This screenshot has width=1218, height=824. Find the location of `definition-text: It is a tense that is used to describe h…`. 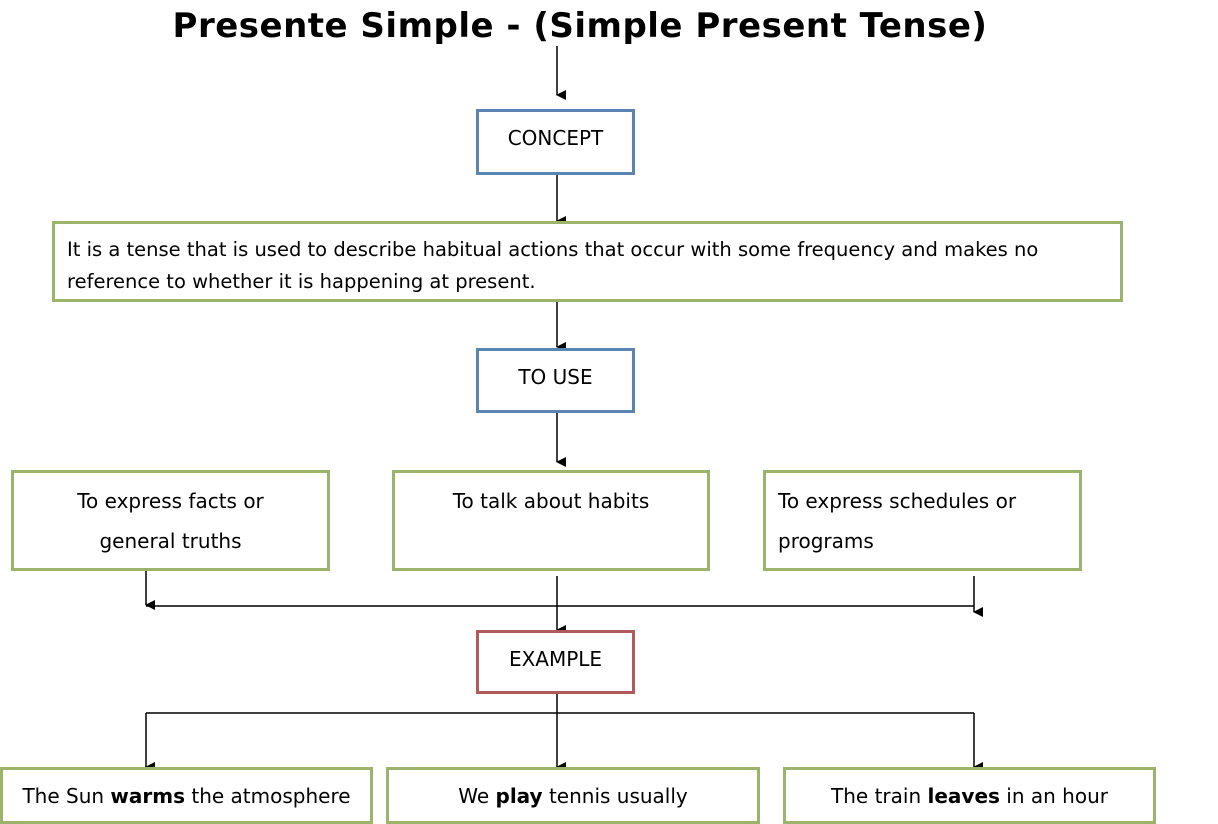

definition-text: It is a tense that is used to describe h… is located at coordinates (553, 265).